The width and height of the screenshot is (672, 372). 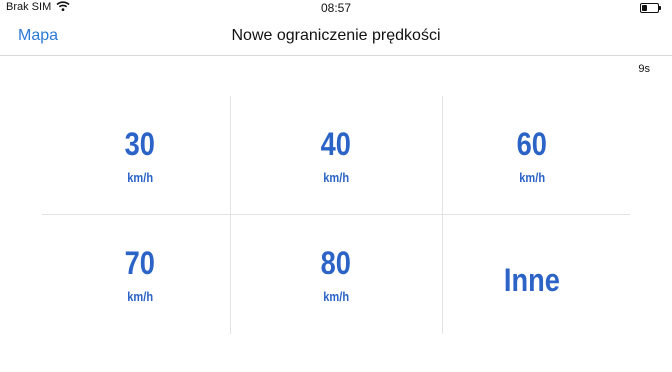 What do you see at coordinates (140, 144) in the screenshot?
I see `speed-value: 30` at bounding box center [140, 144].